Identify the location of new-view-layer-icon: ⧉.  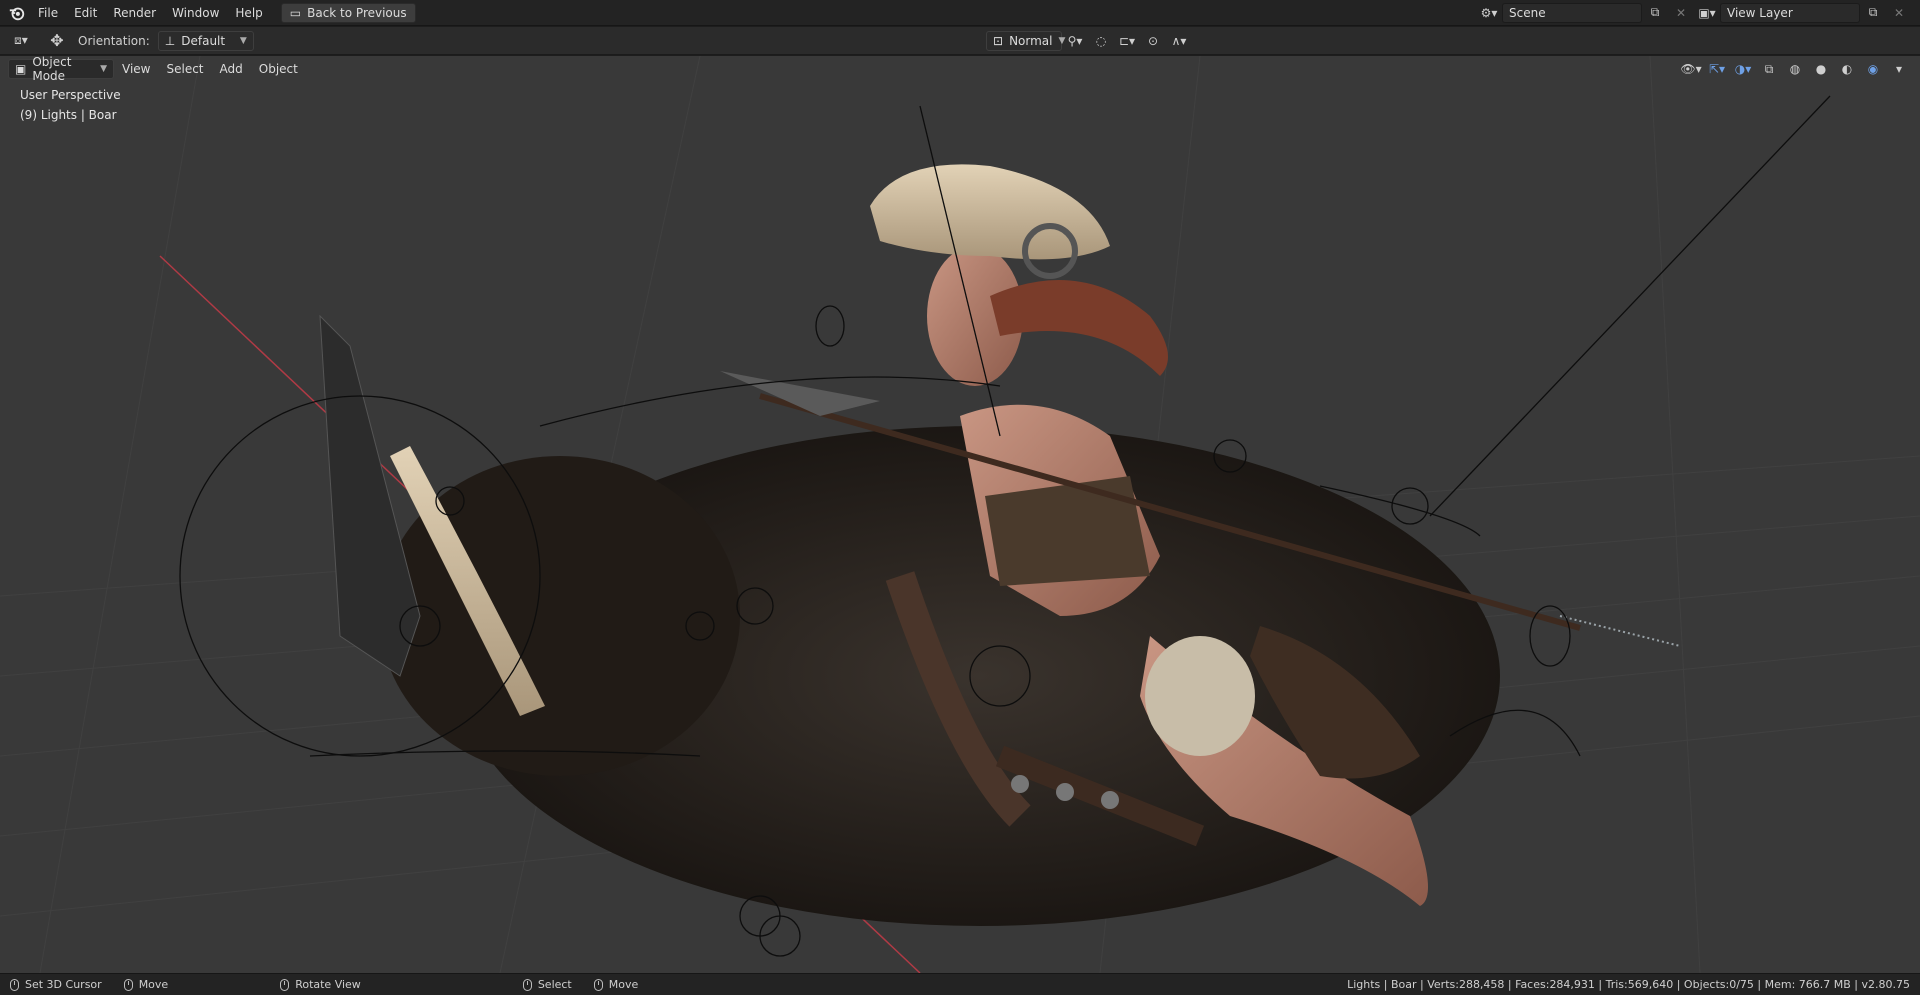
(1873, 13).